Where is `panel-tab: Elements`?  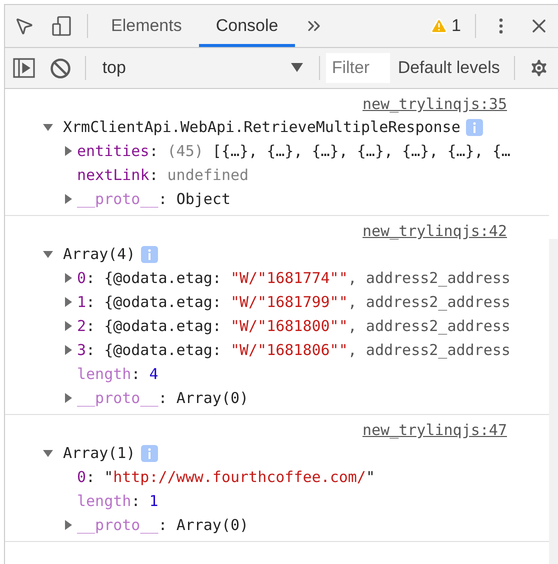
panel-tab: Elements is located at coordinates (146, 26).